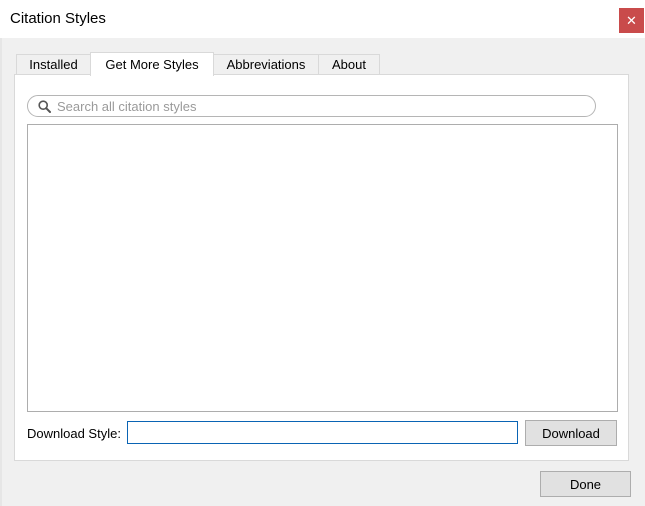 The height and width of the screenshot is (506, 645). I want to click on search-box, so click(311, 106).